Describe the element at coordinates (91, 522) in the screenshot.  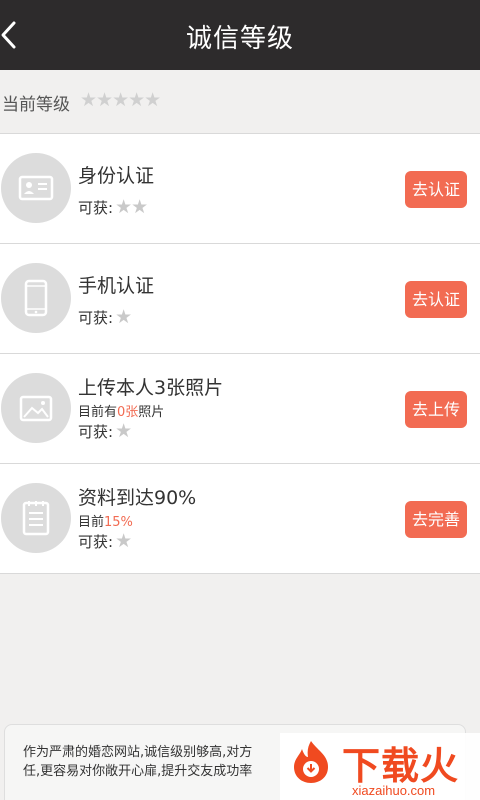
I see `progress-prefix: 目前` at that location.